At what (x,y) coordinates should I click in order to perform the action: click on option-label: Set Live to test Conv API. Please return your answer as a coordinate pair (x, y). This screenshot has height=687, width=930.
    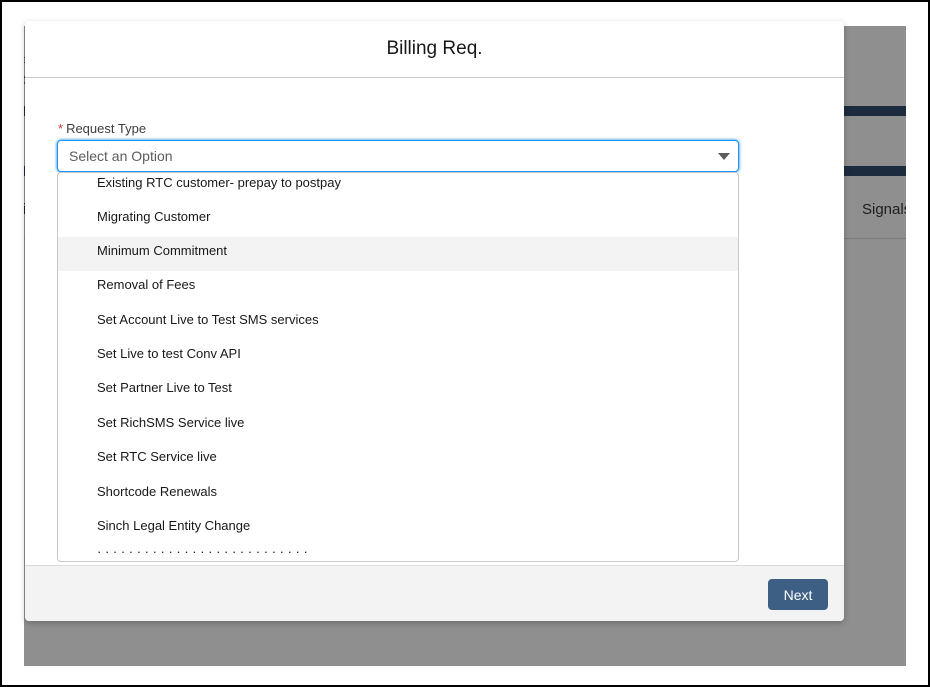
    Looking at the image, I should click on (169, 353).